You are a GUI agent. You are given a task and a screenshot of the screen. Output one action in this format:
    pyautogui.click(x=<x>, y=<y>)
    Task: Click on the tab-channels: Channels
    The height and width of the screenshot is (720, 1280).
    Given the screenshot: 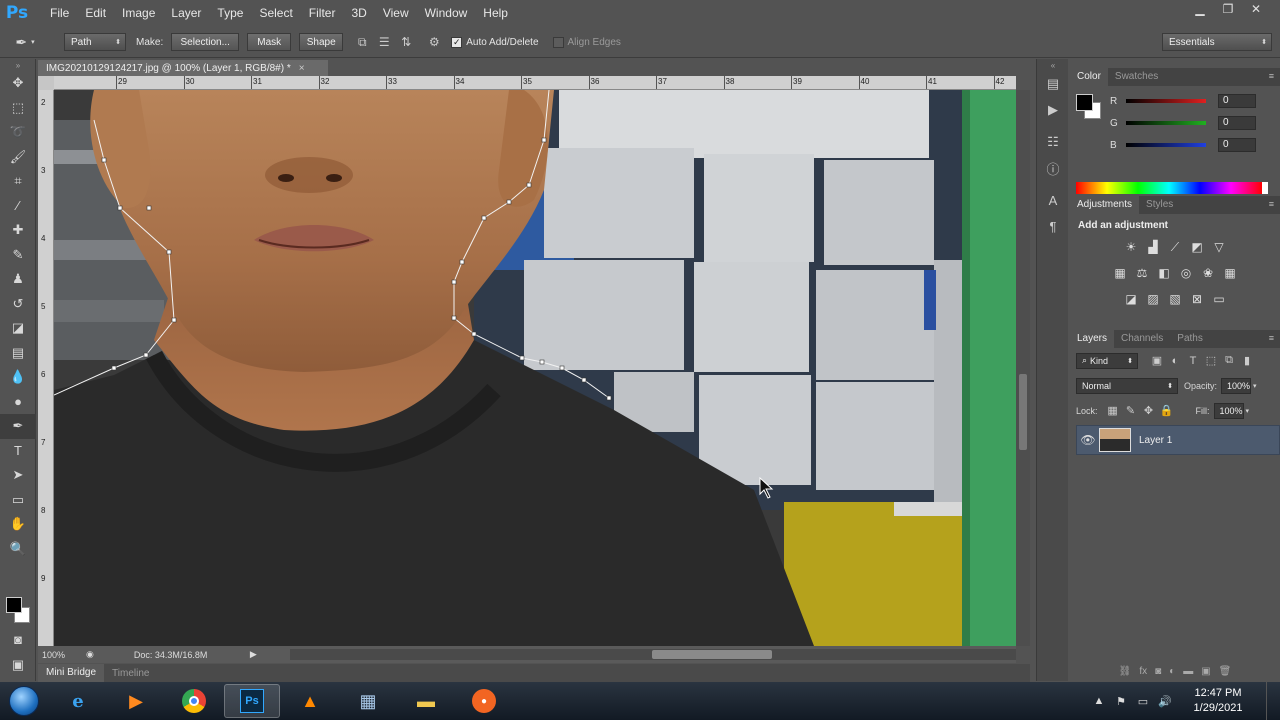 What is the action you would take?
    pyautogui.click(x=1142, y=339)
    